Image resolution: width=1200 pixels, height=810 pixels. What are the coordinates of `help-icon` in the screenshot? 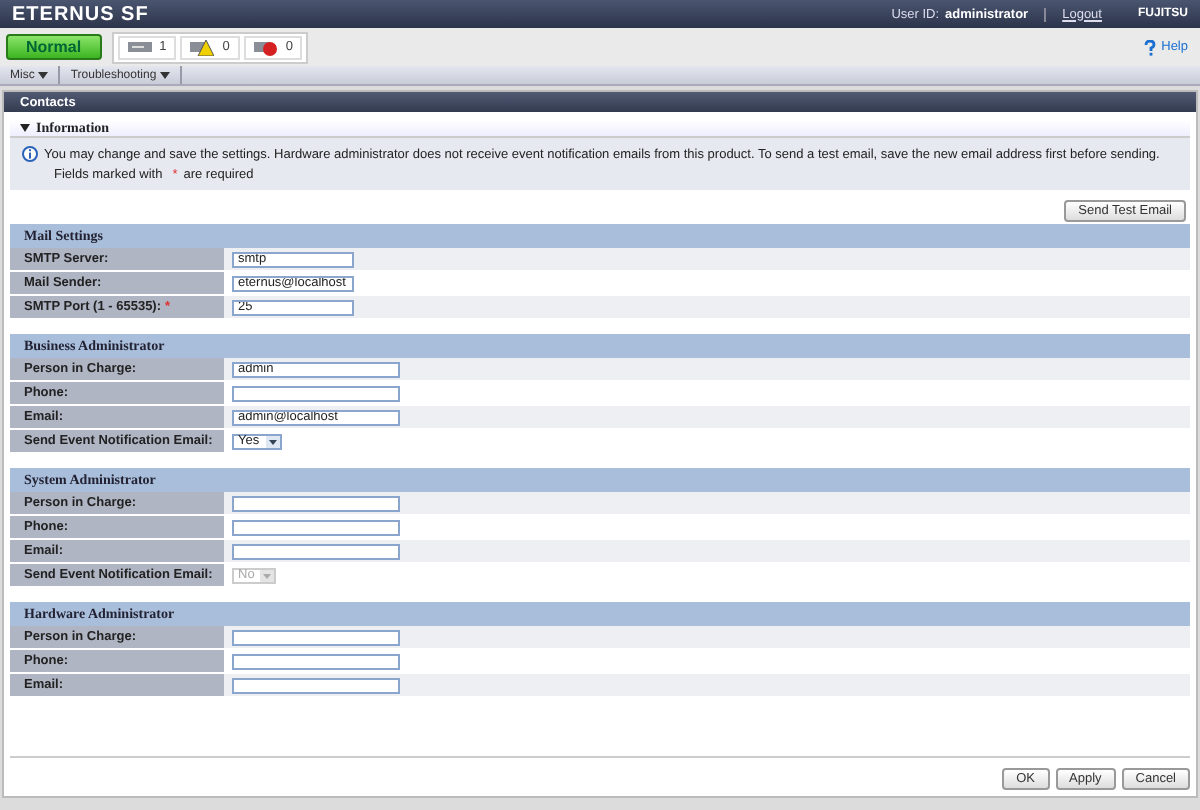 It's located at (1149, 47).